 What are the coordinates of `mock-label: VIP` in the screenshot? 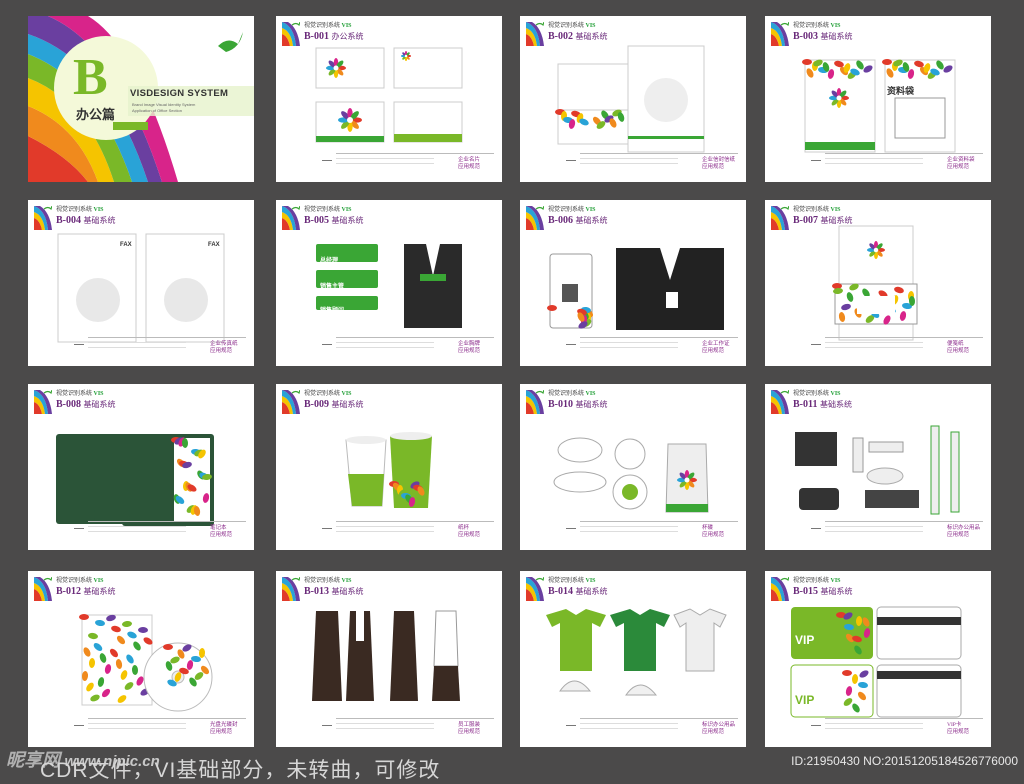 It's located at (805, 700).